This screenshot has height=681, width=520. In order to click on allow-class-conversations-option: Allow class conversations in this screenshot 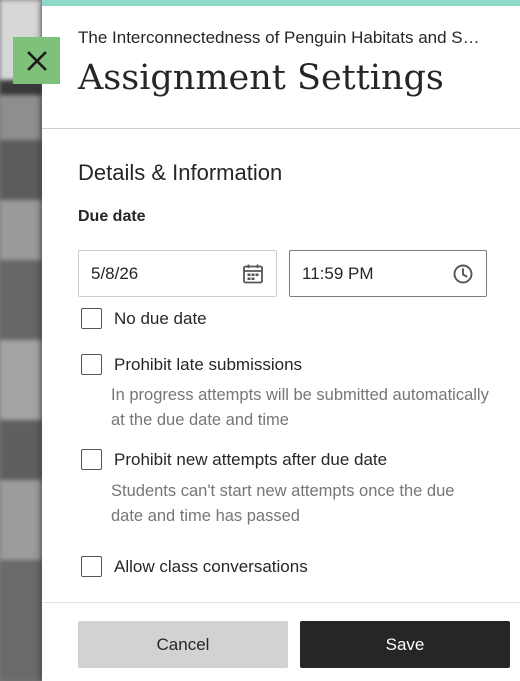, I will do `click(194, 566)`.